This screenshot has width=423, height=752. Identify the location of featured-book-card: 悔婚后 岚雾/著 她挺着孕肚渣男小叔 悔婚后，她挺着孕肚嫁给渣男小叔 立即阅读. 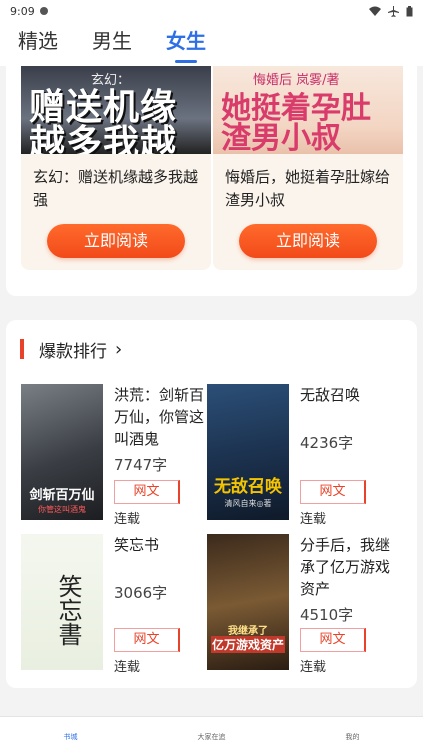
(308, 168).